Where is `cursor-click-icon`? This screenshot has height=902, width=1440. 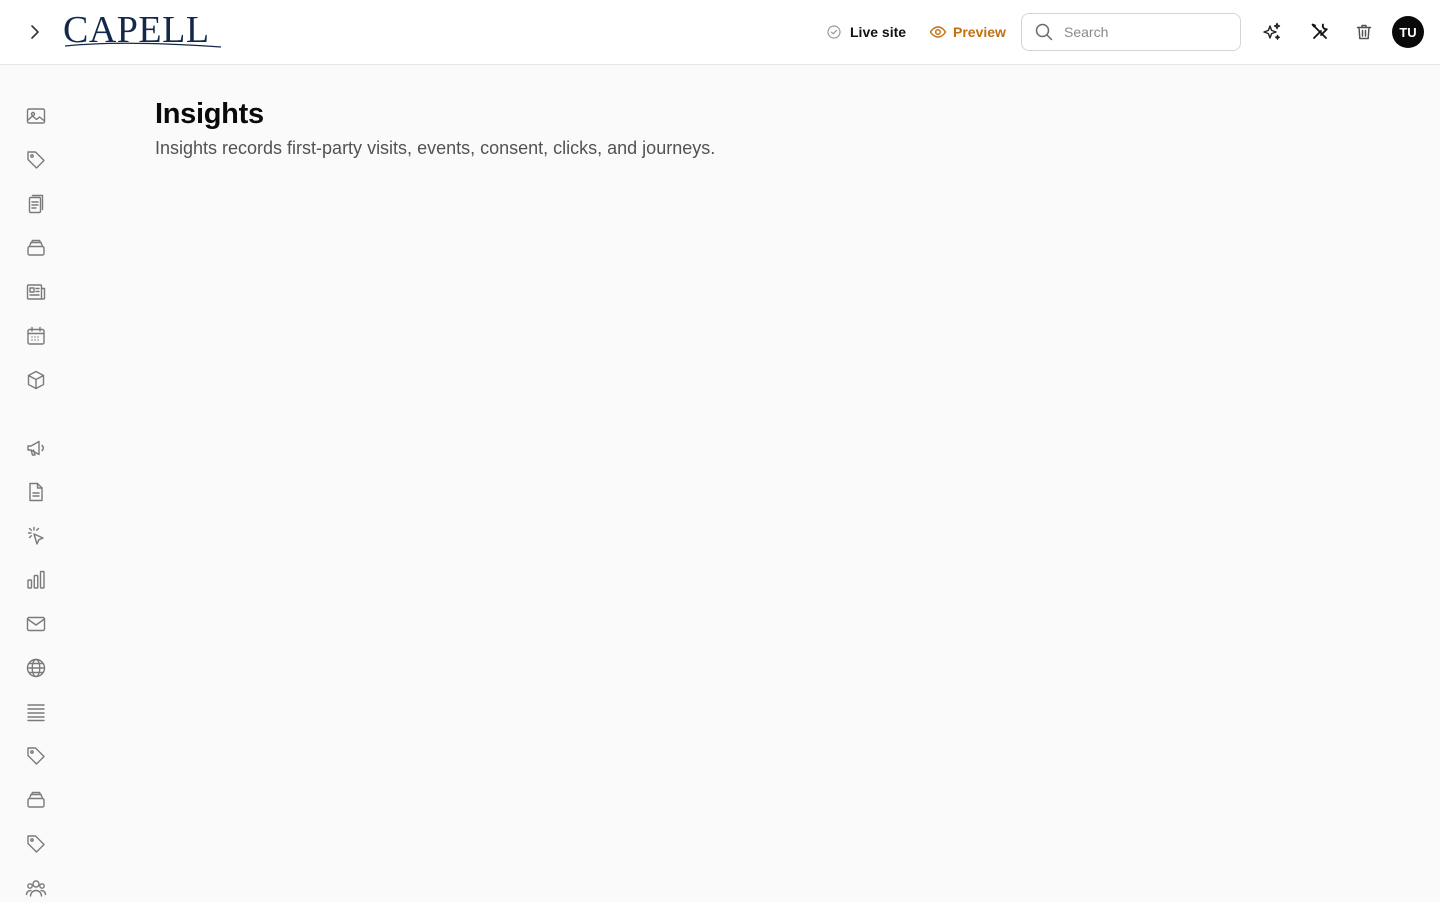 cursor-click-icon is located at coordinates (35, 535).